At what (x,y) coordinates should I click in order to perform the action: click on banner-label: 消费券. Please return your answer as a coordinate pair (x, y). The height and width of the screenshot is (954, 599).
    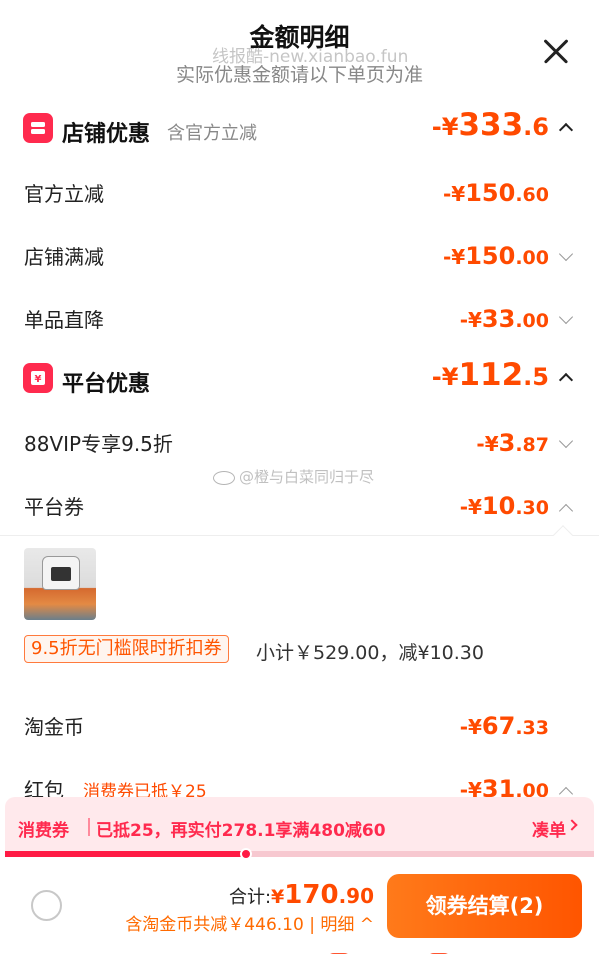
    Looking at the image, I should click on (43, 831).